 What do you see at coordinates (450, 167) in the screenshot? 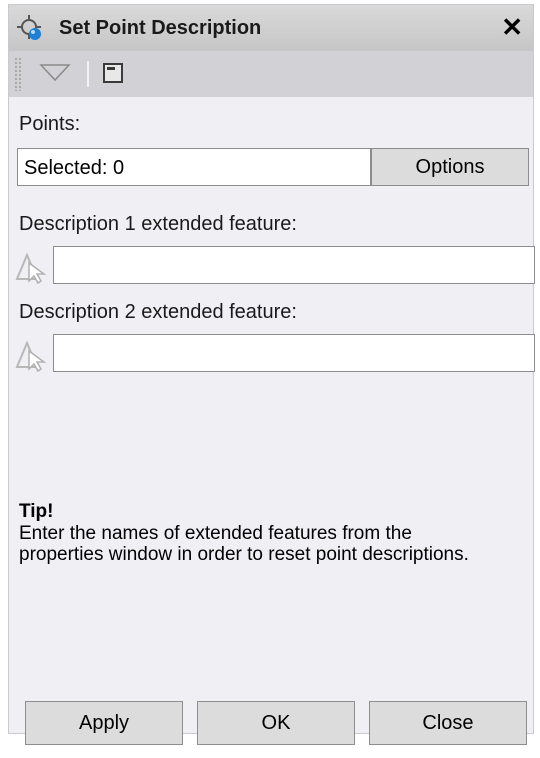
I see `options-button: Options` at bounding box center [450, 167].